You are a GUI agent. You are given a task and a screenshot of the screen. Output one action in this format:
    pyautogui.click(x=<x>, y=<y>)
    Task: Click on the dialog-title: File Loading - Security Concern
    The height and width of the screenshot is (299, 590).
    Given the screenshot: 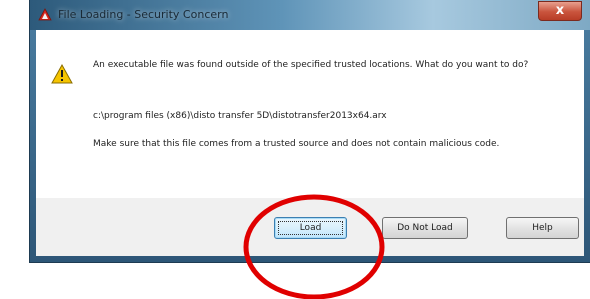 What is the action you would take?
    pyautogui.click(x=143, y=14)
    